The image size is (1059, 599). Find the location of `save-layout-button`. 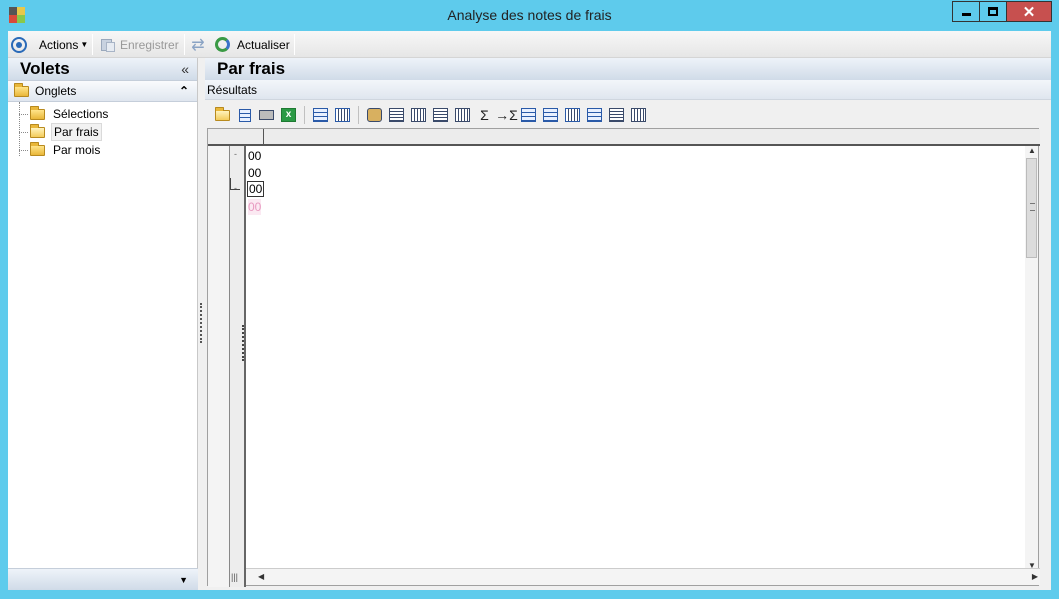

save-layout-button is located at coordinates (244, 115).